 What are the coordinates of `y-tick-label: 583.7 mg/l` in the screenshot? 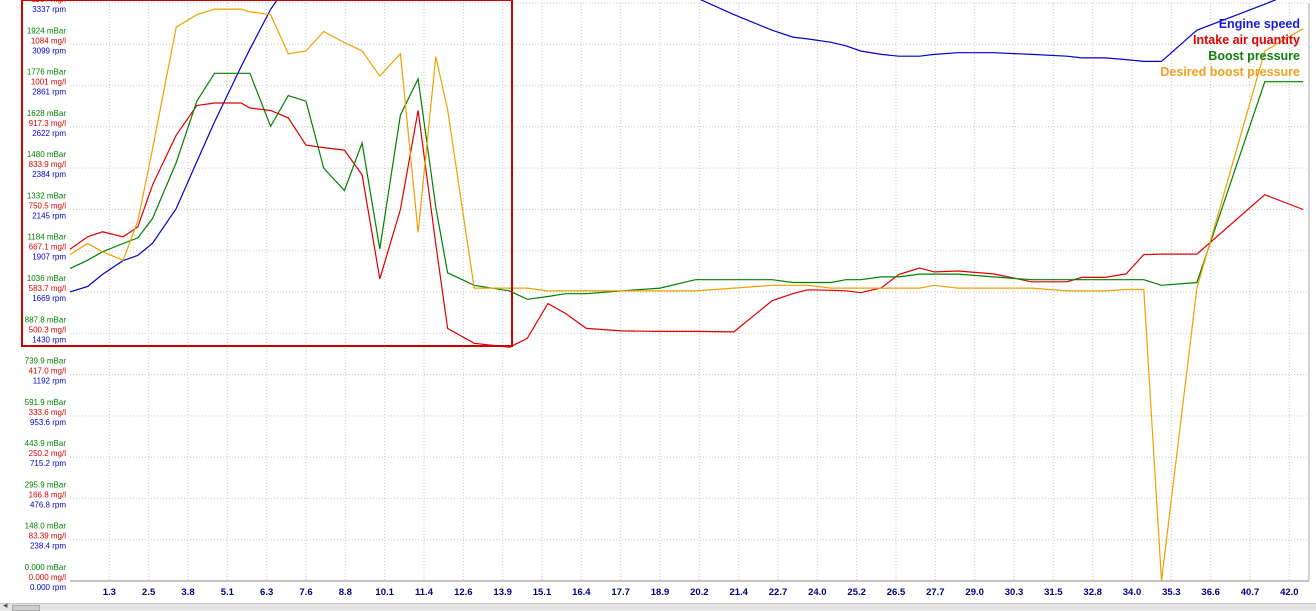 It's located at (48, 288).